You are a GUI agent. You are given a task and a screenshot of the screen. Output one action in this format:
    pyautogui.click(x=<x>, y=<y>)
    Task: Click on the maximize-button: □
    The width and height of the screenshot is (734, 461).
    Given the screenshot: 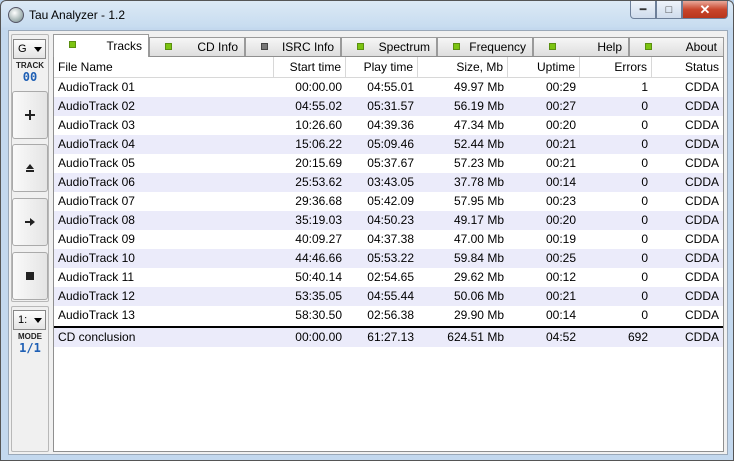 What is the action you would take?
    pyautogui.click(x=669, y=10)
    